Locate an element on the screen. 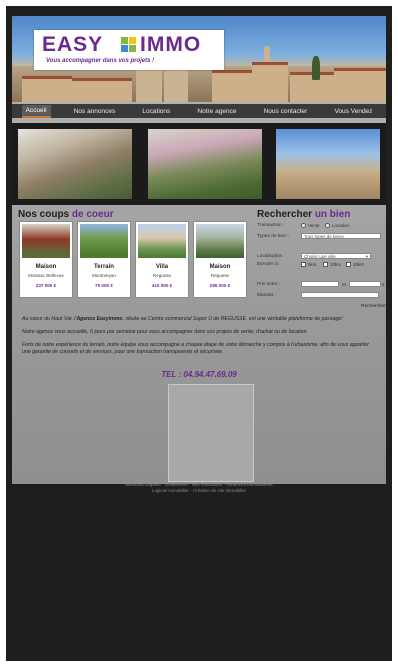 This screenshot has width=398, height=667. transaction-label: Transaction : is located at coordinates (271, 225).